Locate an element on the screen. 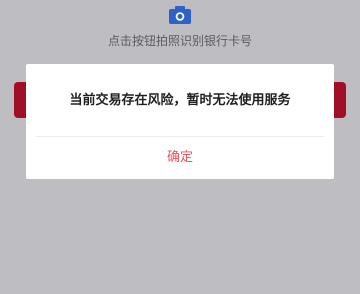  dialog-message: 当前交易存在风险，暂时无法使用服务 is located at coordinates (180, 100).